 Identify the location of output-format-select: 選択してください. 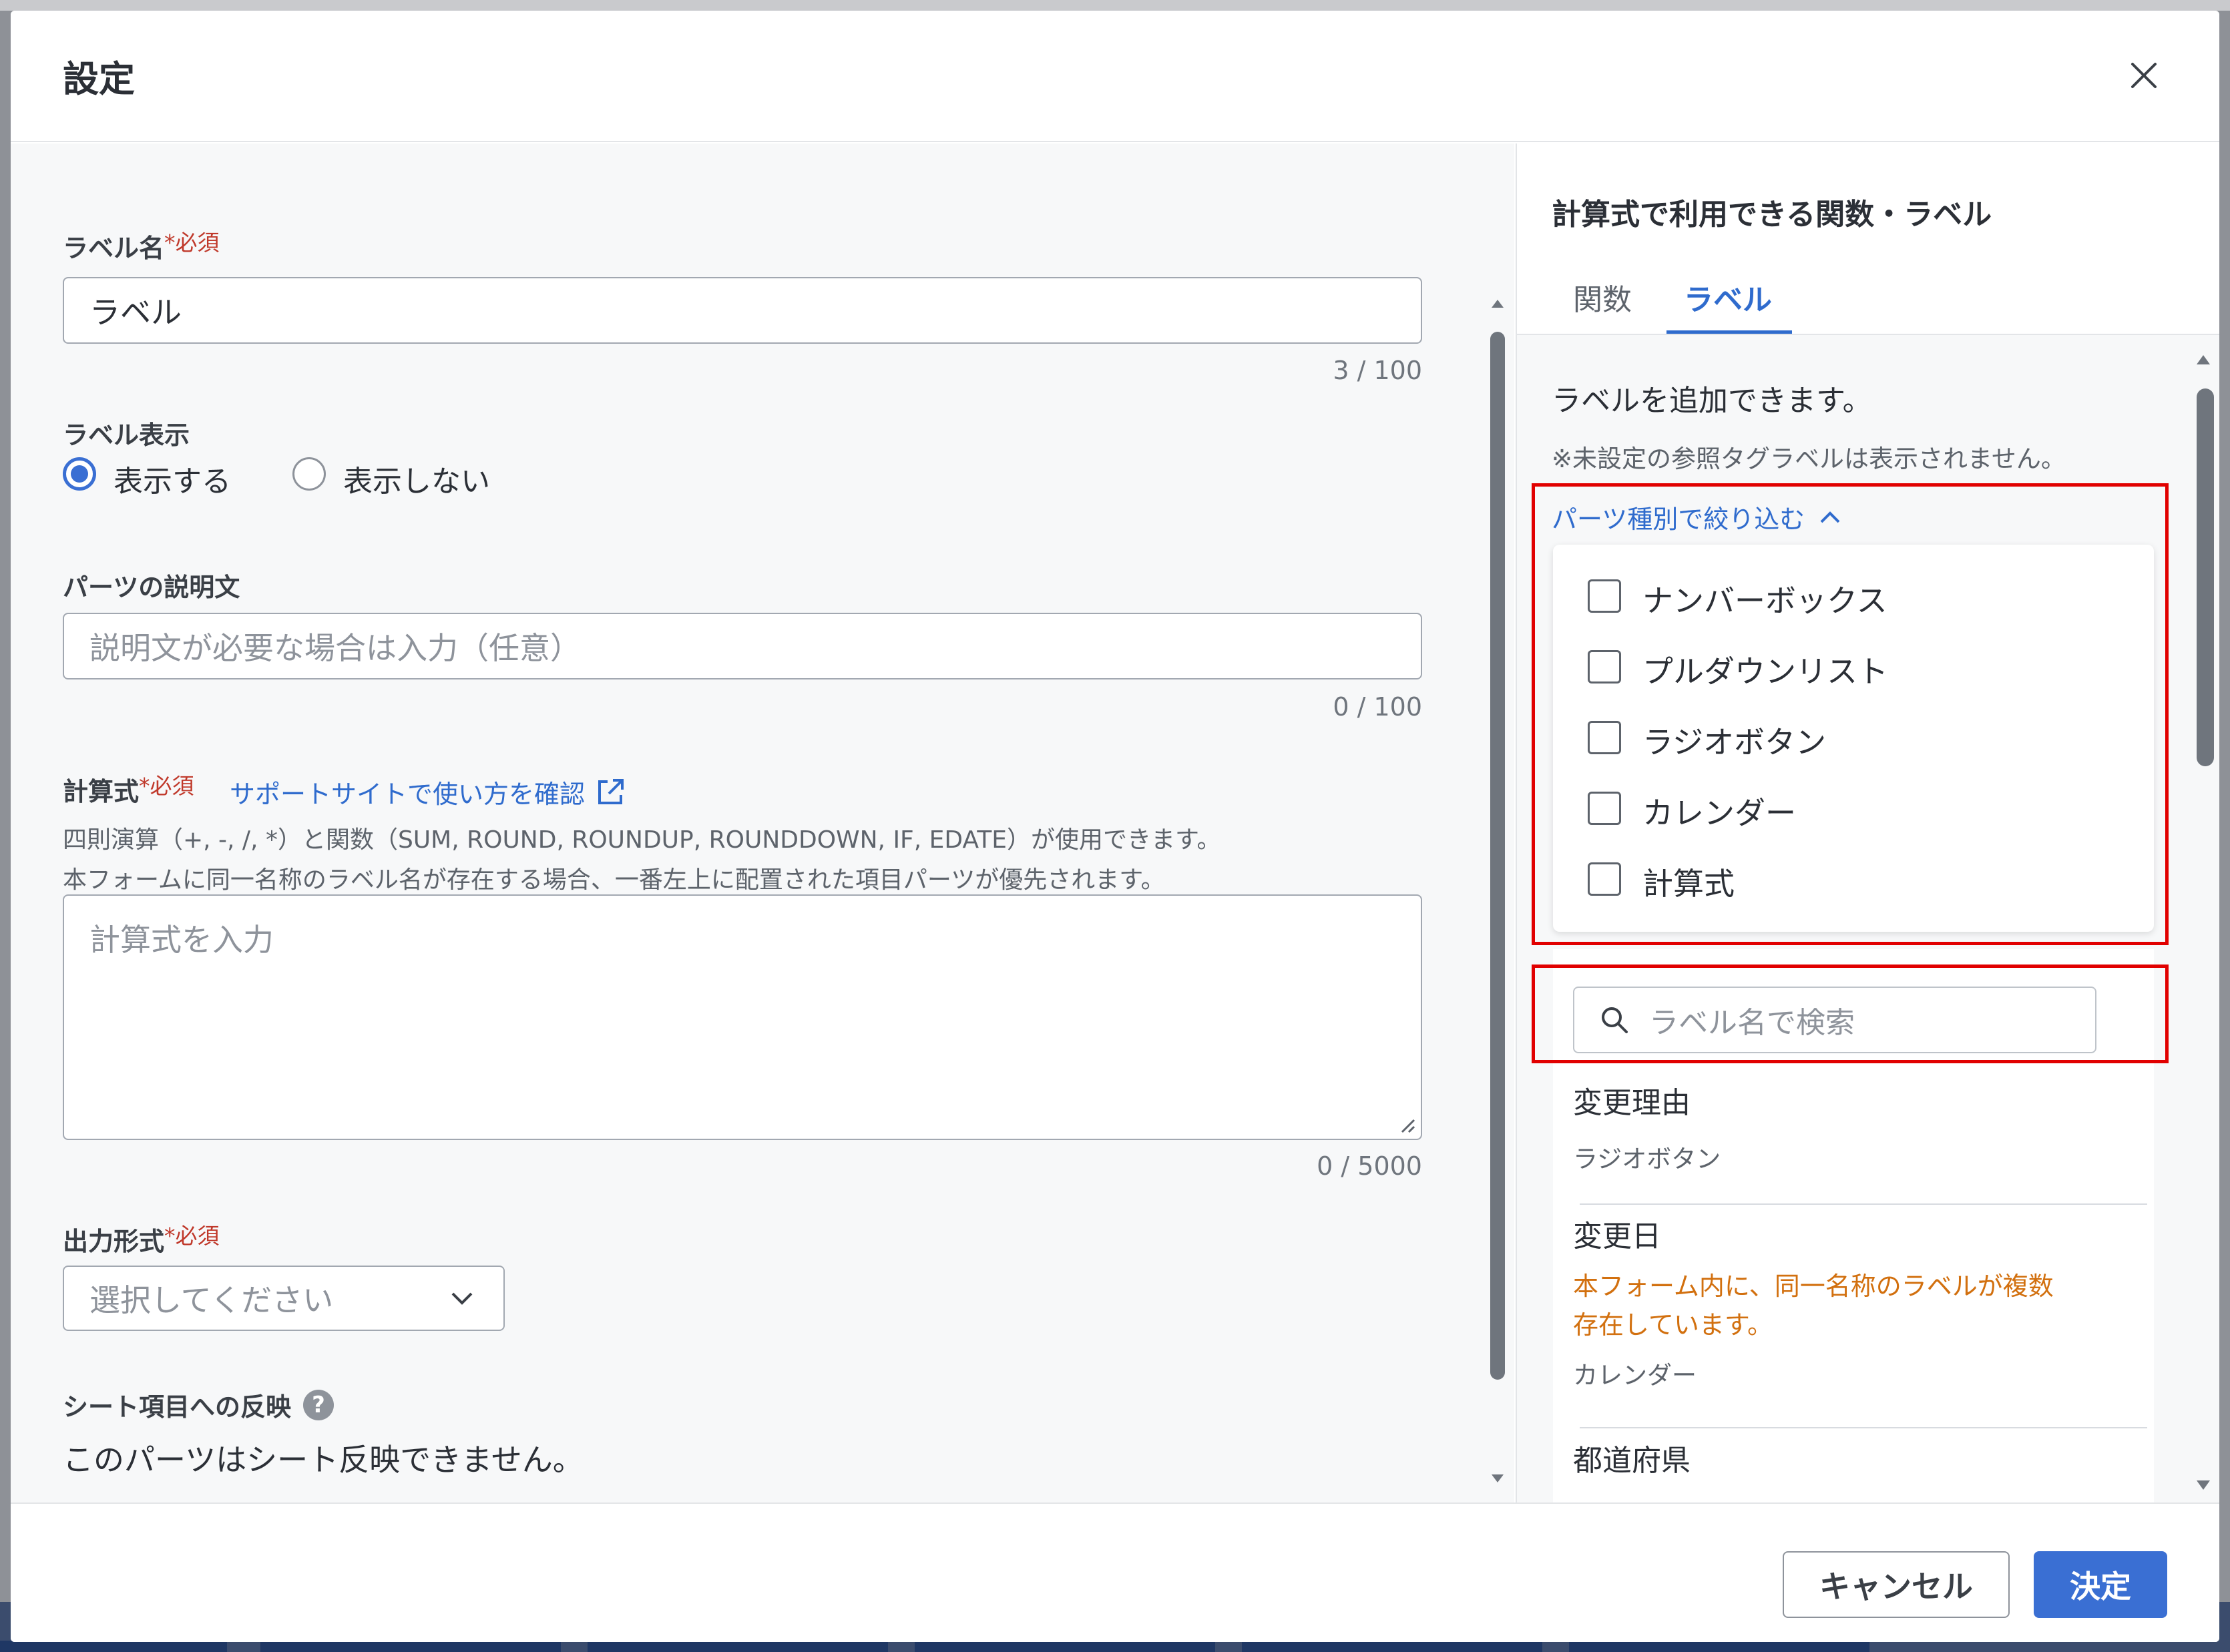
(284, 1298).